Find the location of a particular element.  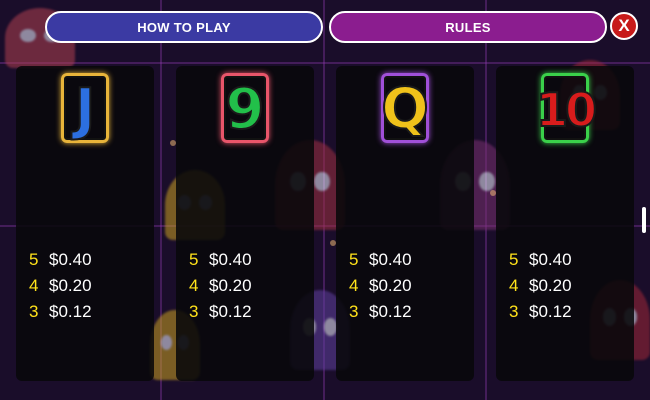

how-to-play-button: HOW TO PLAY is located at coordinates (184, 27).